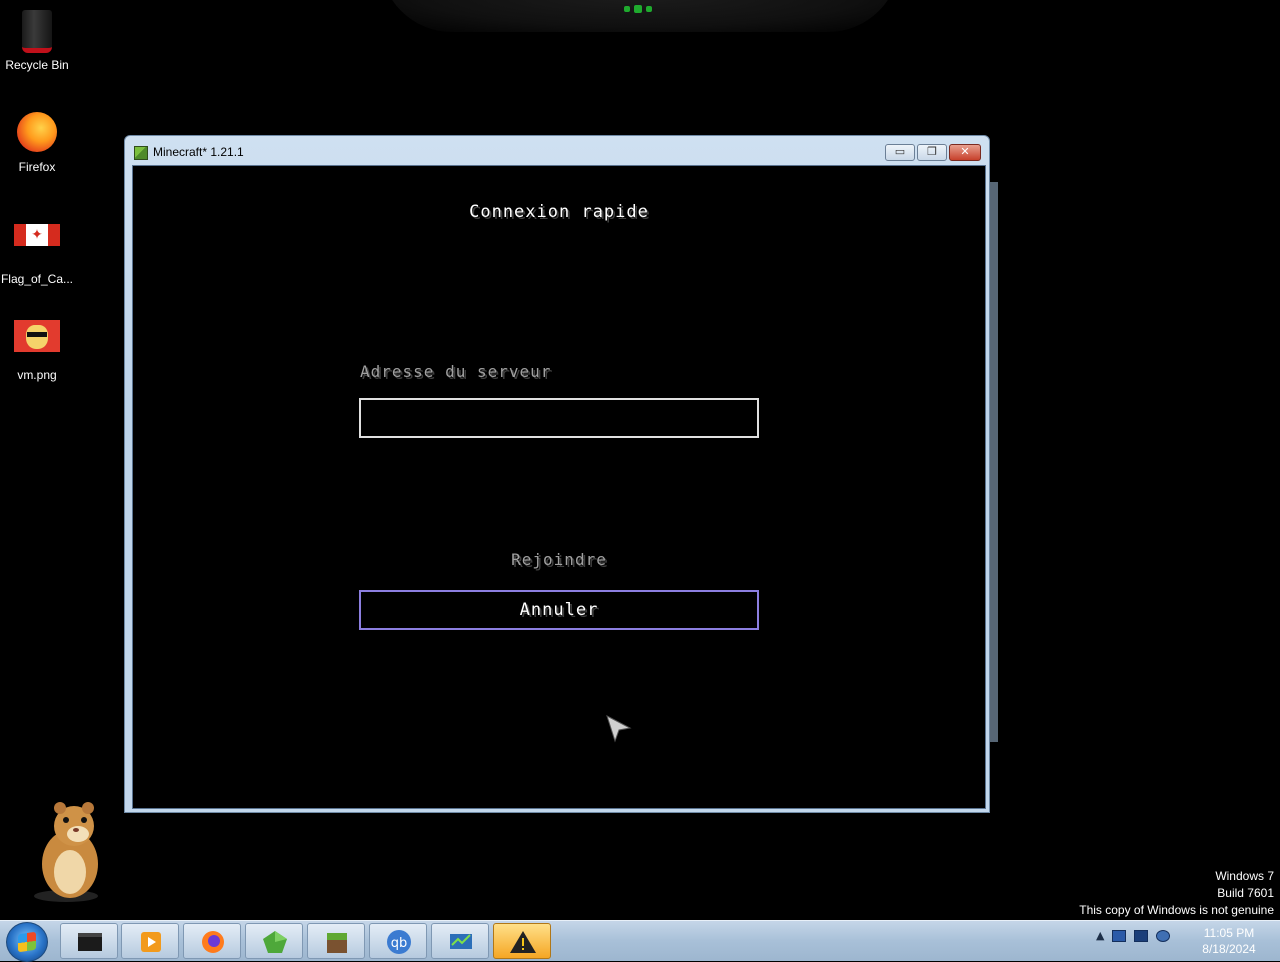 The height and width of the screenshot is (962, 1280). What do you see at coordinates (37, 65) in the screenshot?
I see `desktop-icon-label: Recycle Bin` at bounding box center [37, 65].